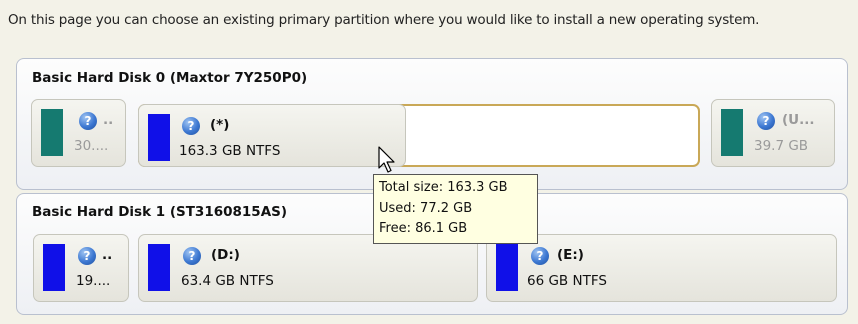  What do you see at coordinates (419, 135) in the screenshot?
I see `disk-0-partition-2-selected: ? (*) 163.3 GB NTFS` at bounding box center [419, 135].